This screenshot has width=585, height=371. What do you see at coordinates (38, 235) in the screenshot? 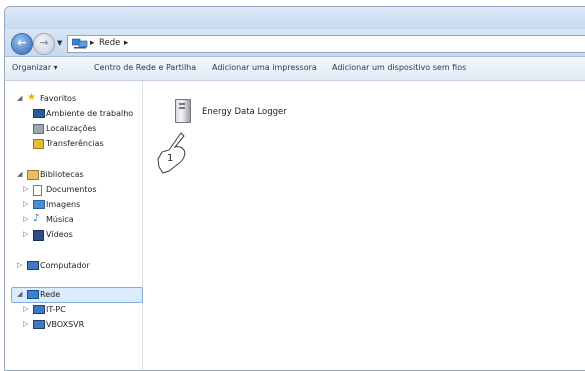
I see `videos-icon` at bounding box center [38, 235].